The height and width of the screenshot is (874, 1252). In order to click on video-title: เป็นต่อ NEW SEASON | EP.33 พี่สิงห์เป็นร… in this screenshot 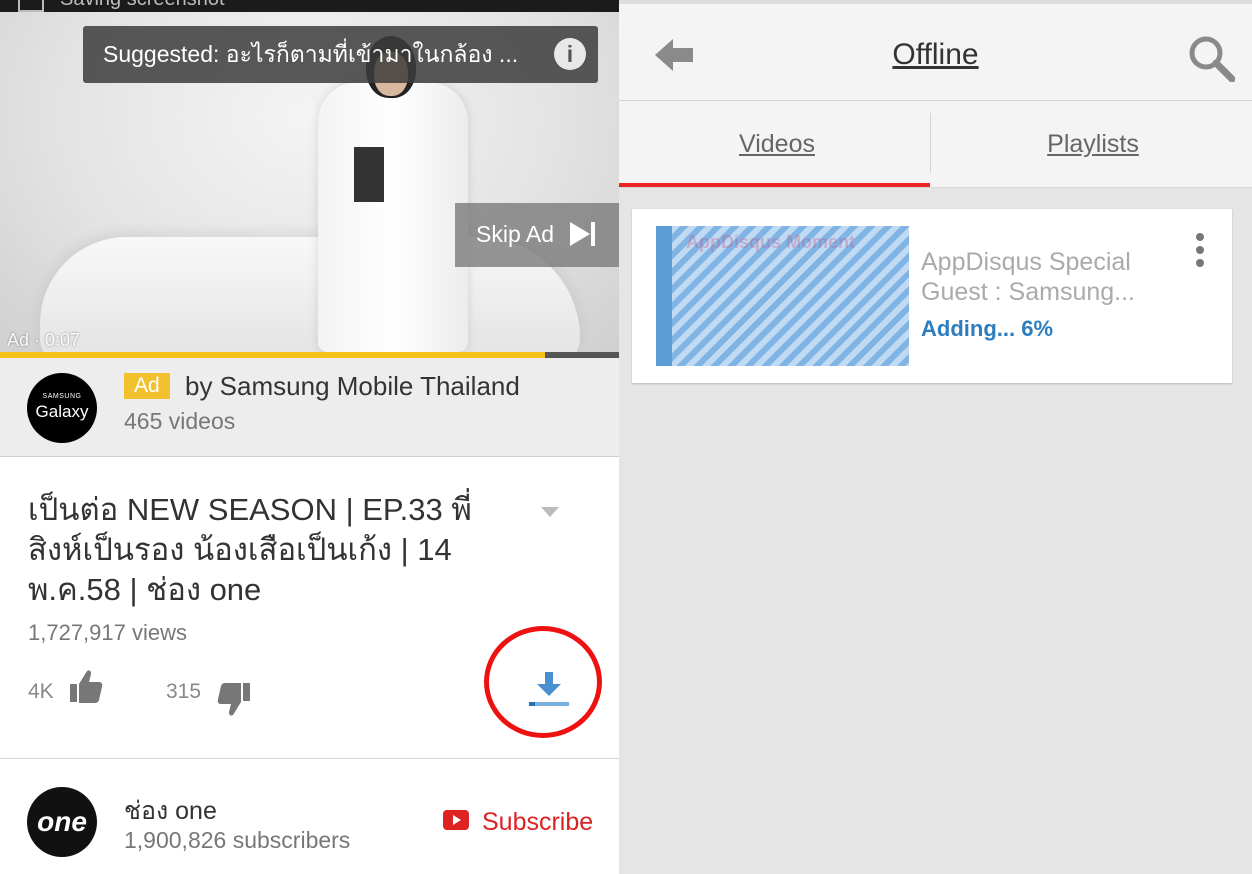, I will do `click(250, 549)`.